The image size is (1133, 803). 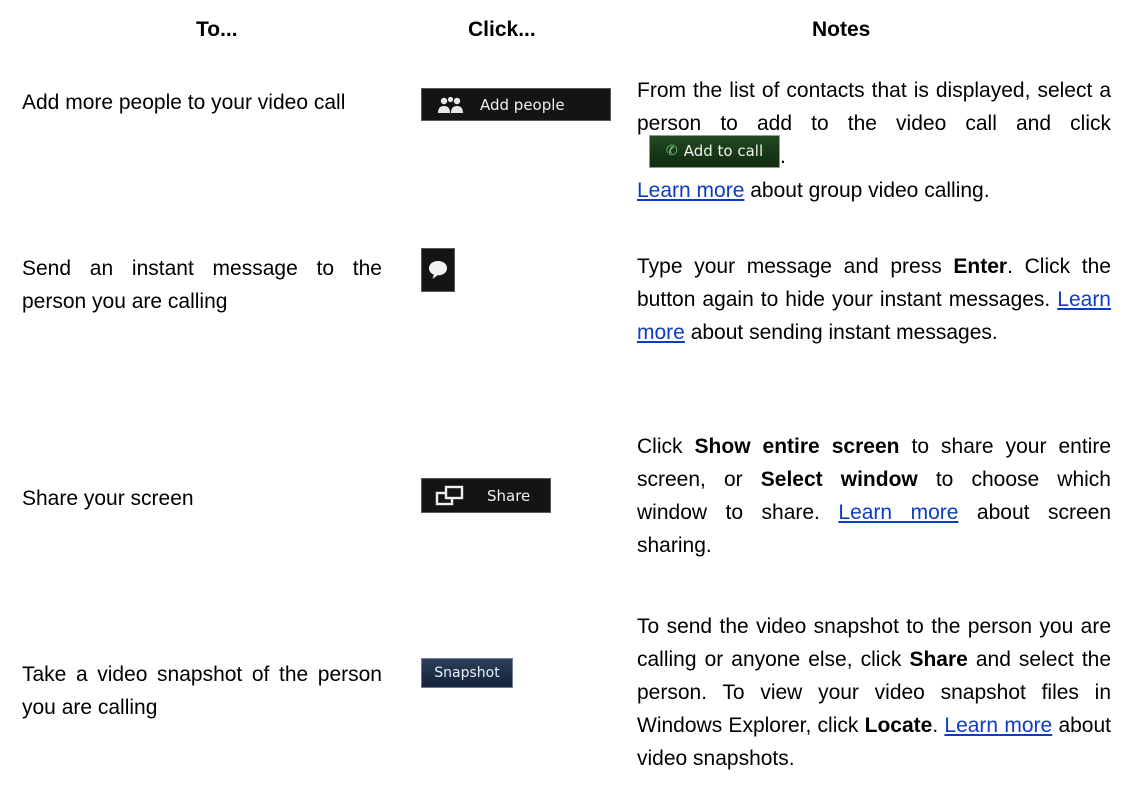 I want to click on snapshot-button: Snapshot, so click(x=467, y=673).